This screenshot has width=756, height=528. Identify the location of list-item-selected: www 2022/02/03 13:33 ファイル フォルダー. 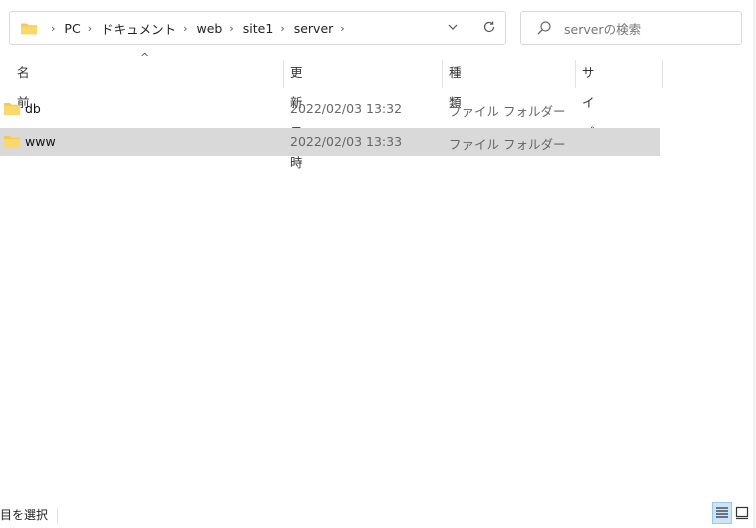
(330, 142).